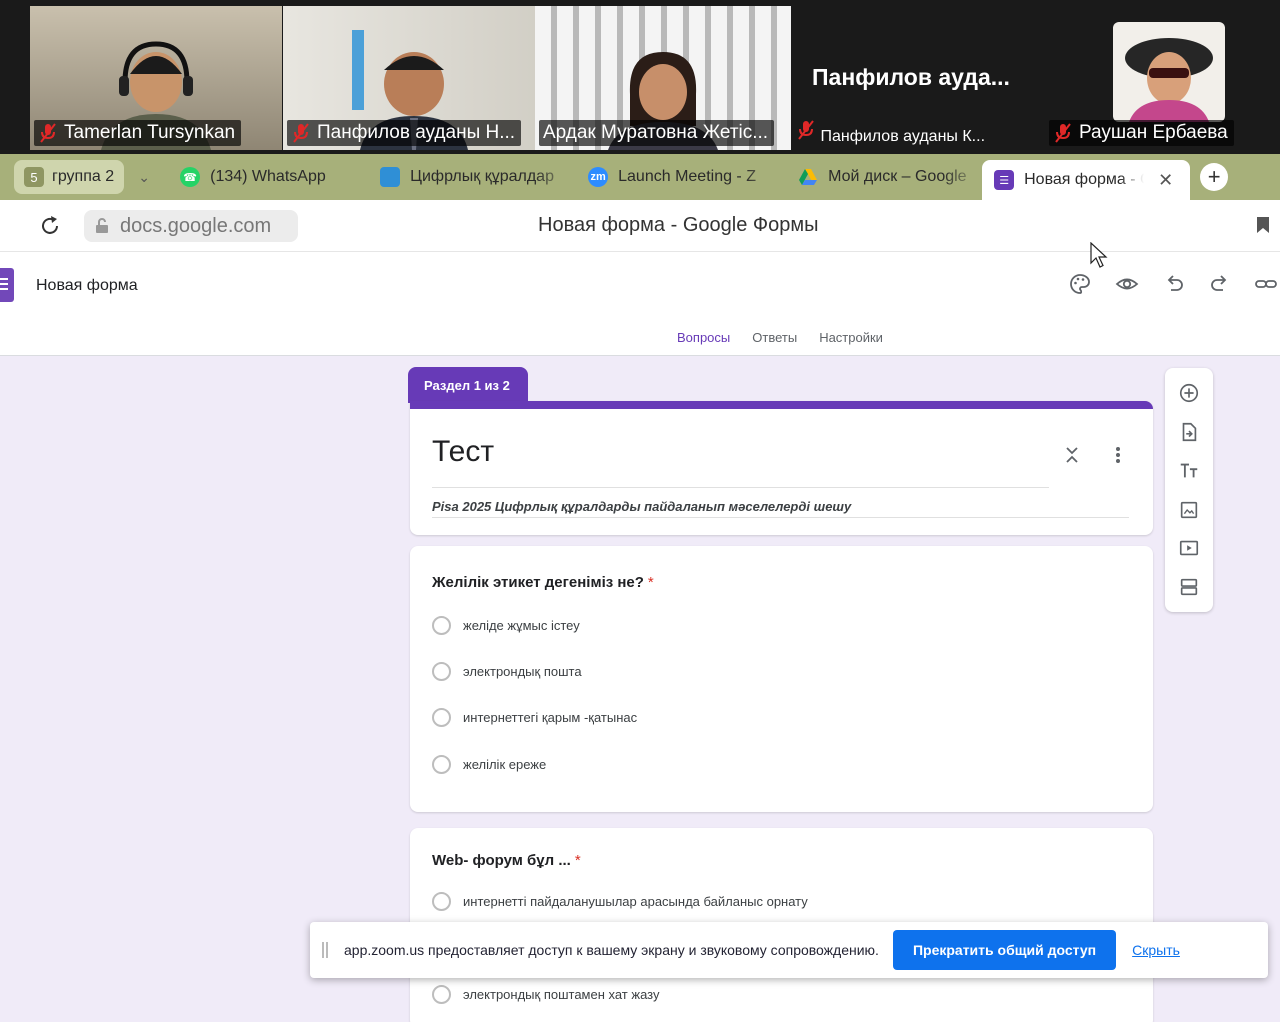 The image size is (1280, 1022). What do you see at coordinates (325, 950) in the screenshot?
I see `drag-handle-icon` at bounding box center [325, 950].